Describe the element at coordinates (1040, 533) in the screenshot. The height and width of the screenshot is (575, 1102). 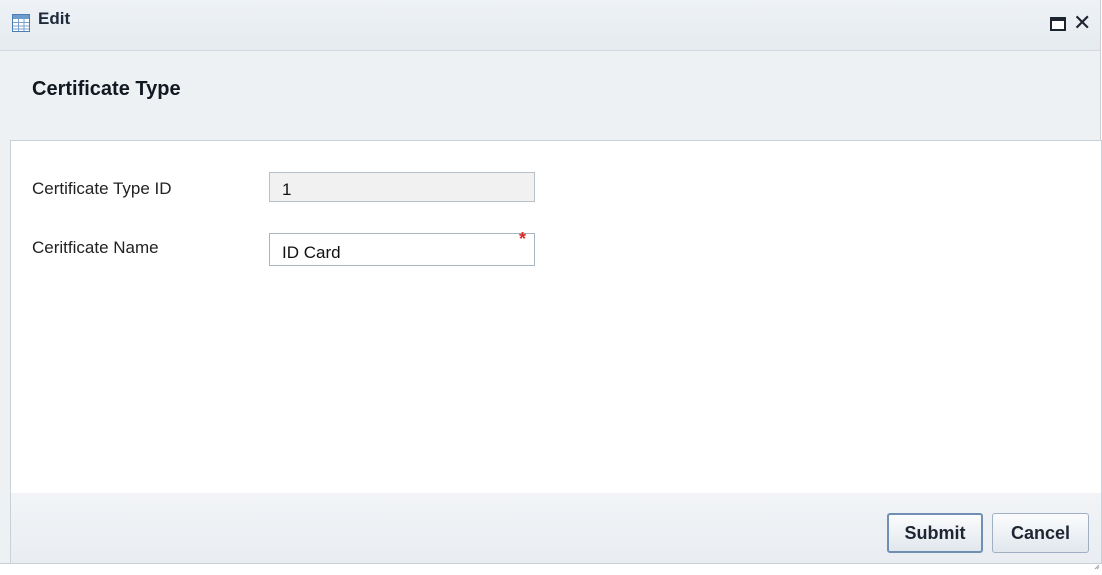
I see `cancel-button: Cancel` at that location.